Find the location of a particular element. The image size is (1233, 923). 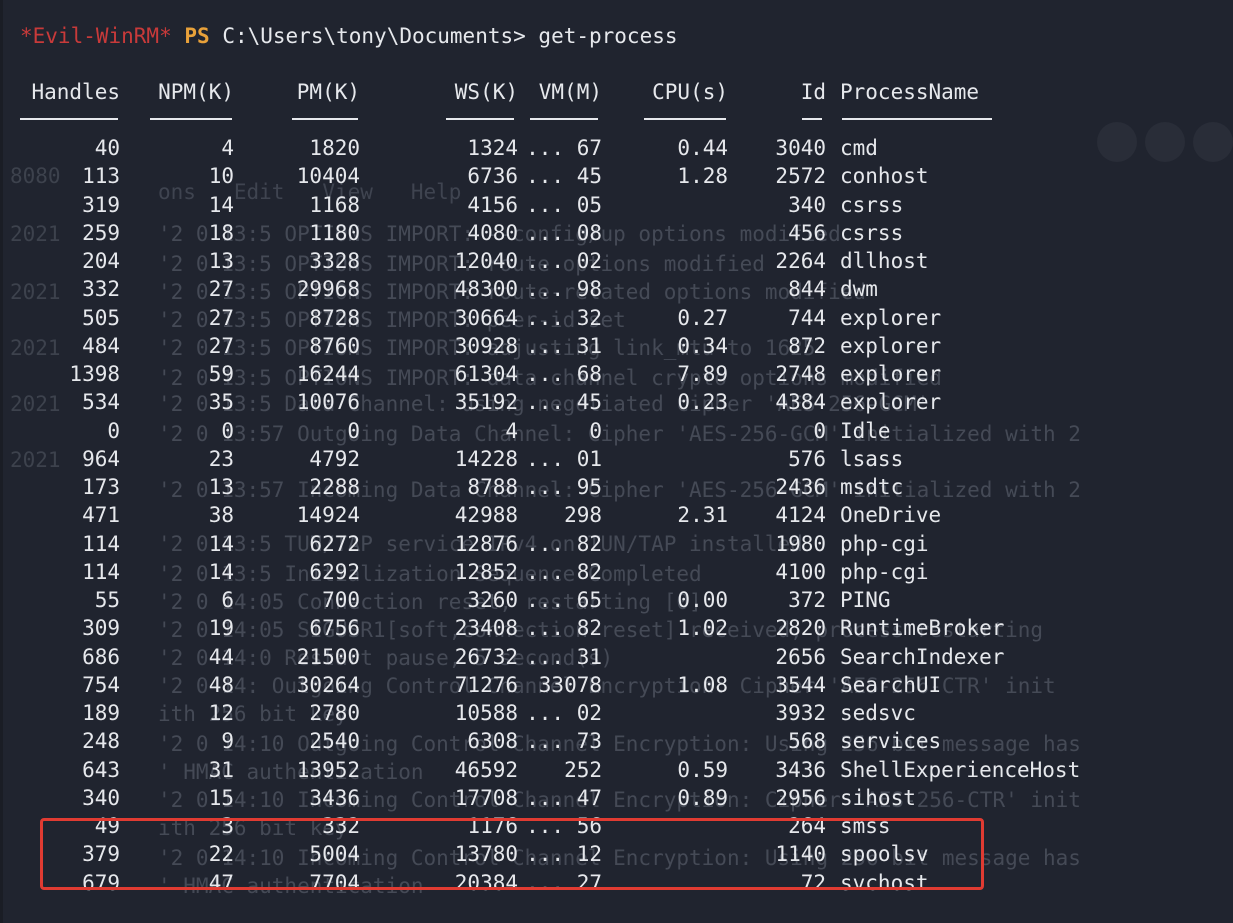

column-header-pm: PM(K) is located at coordinates (328, 92).